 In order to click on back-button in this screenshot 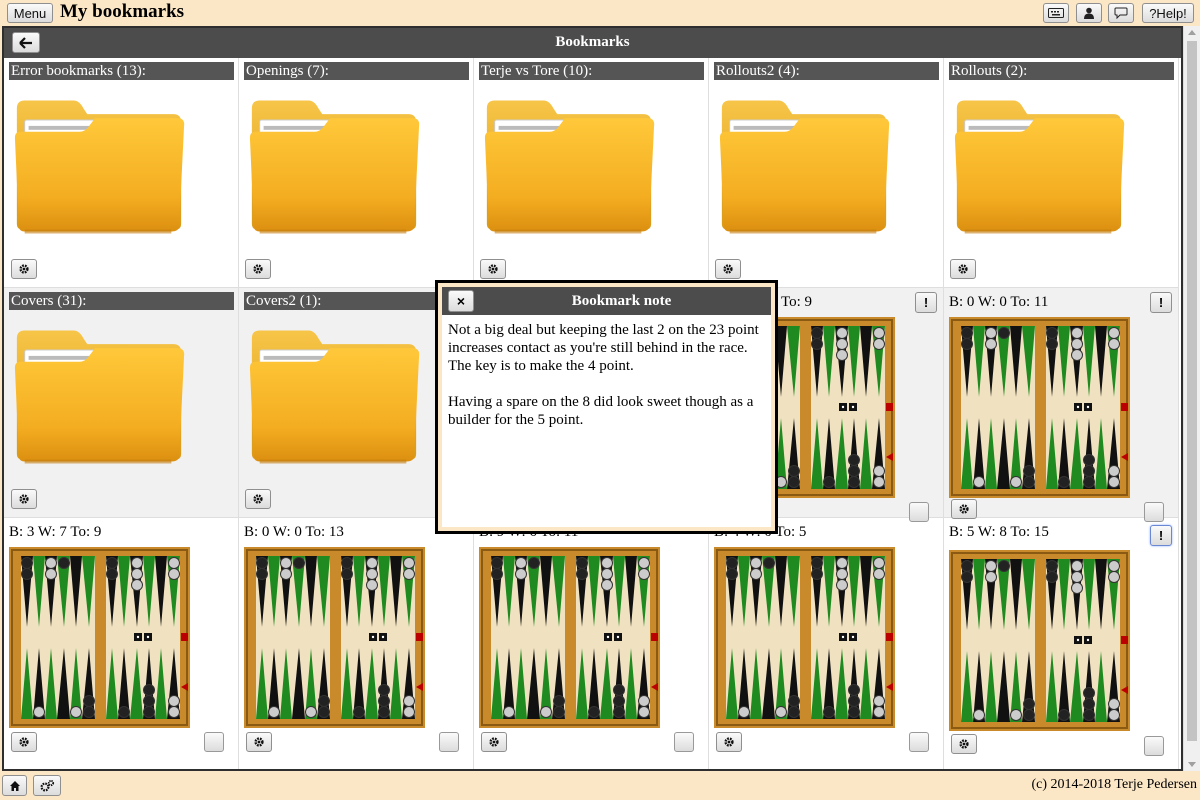, I will do `click(26, 42)`.